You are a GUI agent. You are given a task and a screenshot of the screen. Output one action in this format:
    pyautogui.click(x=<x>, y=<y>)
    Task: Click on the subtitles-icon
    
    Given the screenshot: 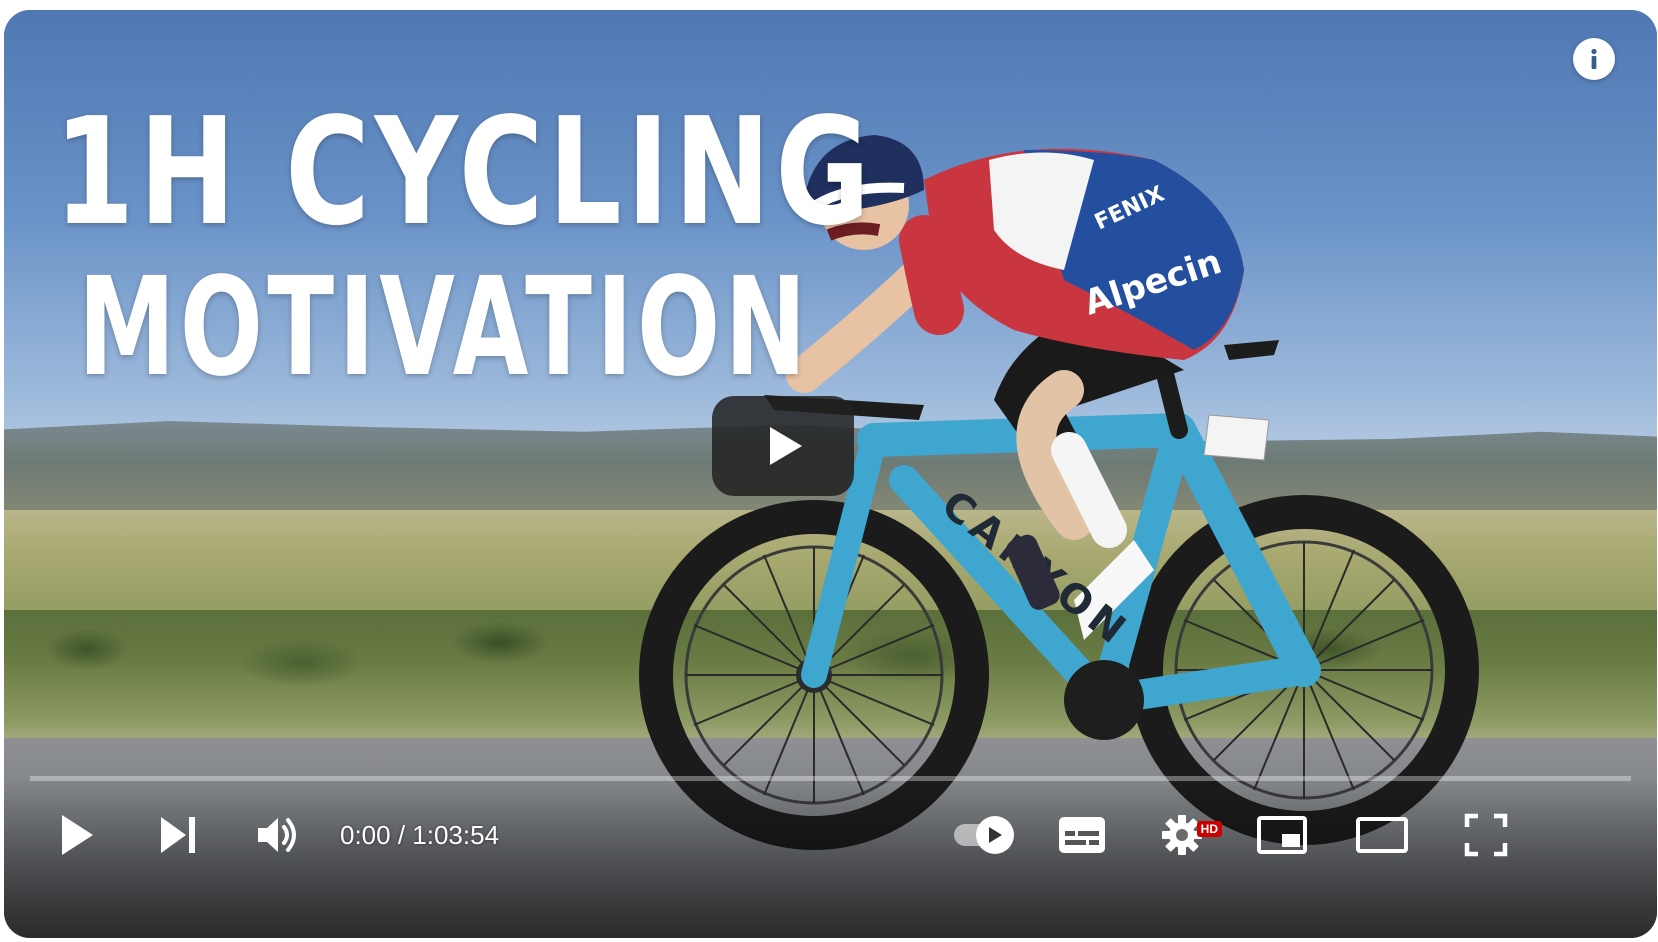 What is the action you would take?
    pyautogui.click(x=1082, y=835)
    